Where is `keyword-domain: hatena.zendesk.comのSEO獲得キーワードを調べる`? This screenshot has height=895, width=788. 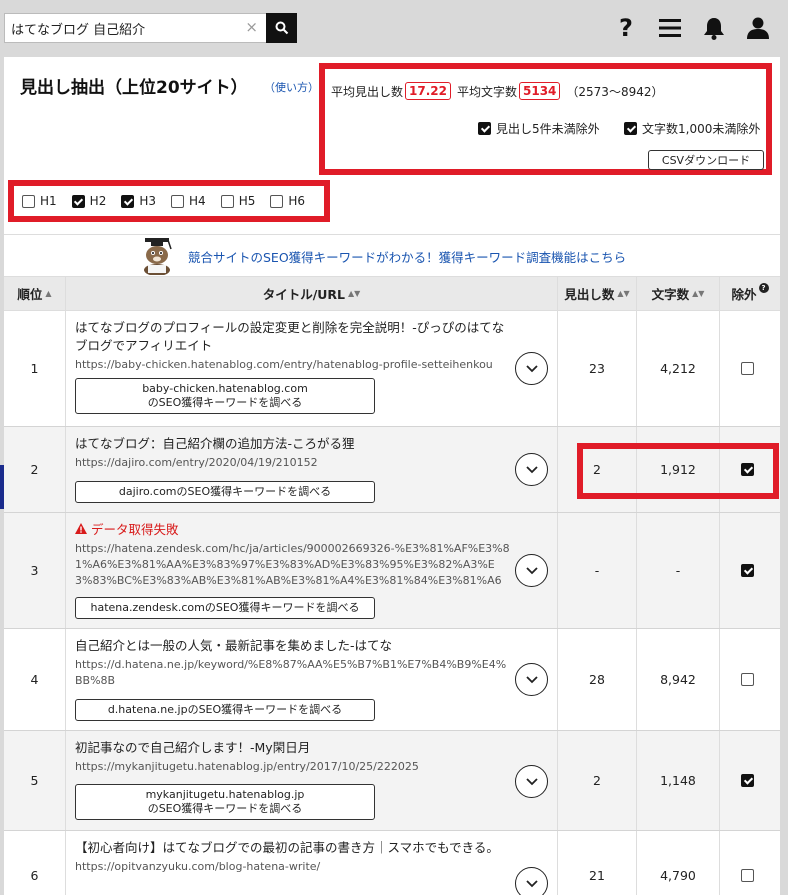
keyword-domain: hatena.zendesk.comのSEO獲得キーワードを調べる is located at coordinates (225, 607).